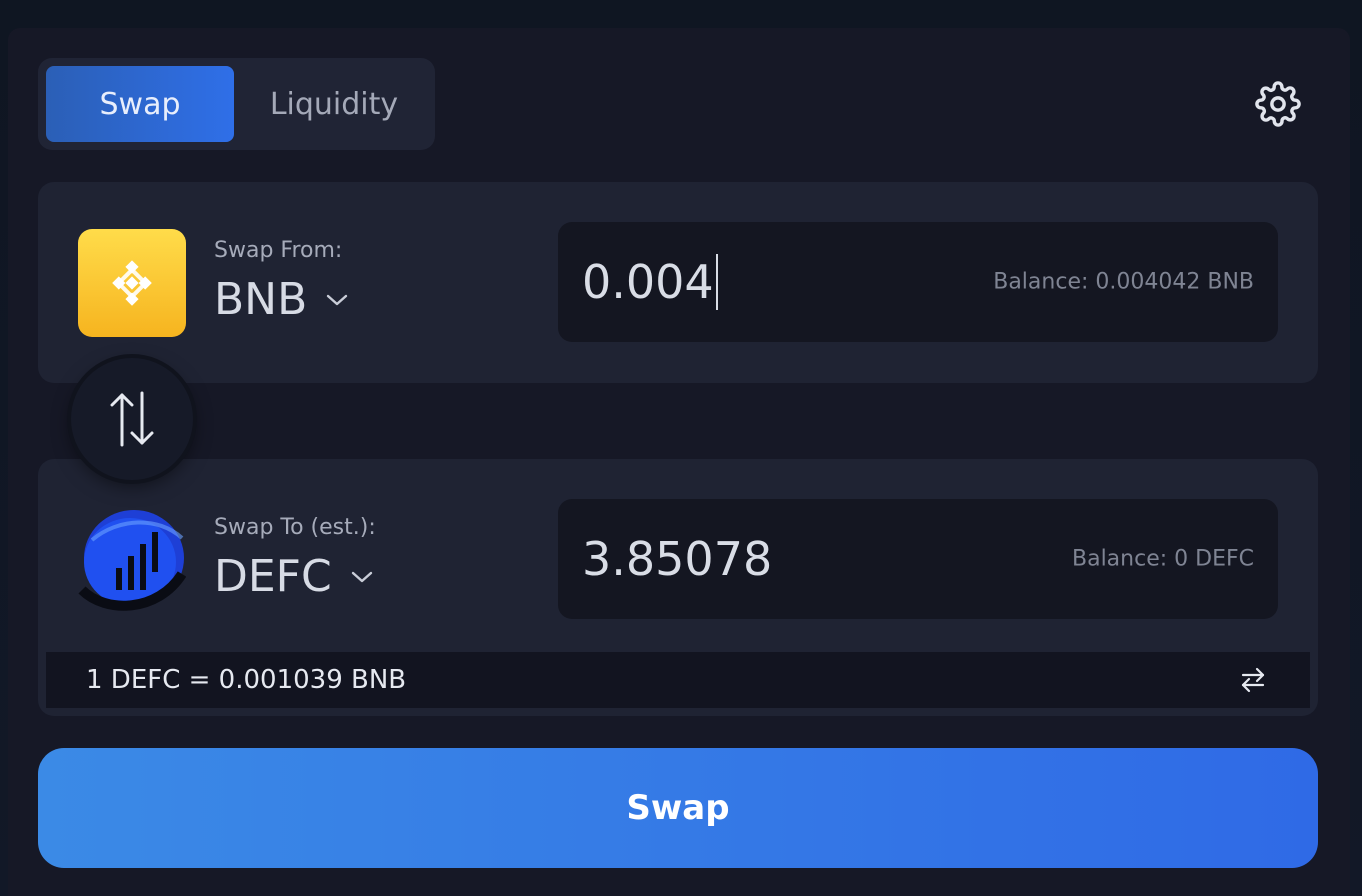 The image size is (1362, 896). What do you see at coordinates (918, 559) in the screenshot?
I see `to-amount-input: 3.85078 Balance: 0 DEFC` at bounding box center [918, 559].